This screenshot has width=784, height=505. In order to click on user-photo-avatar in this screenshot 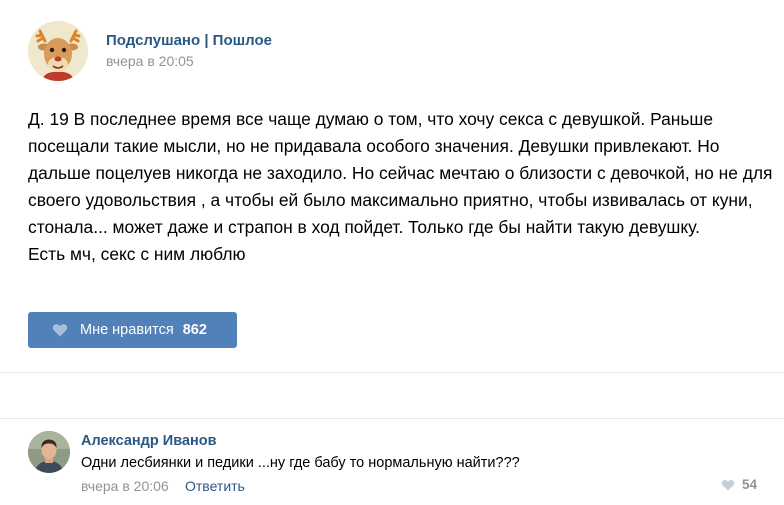, I will do `click(49, 452)`.